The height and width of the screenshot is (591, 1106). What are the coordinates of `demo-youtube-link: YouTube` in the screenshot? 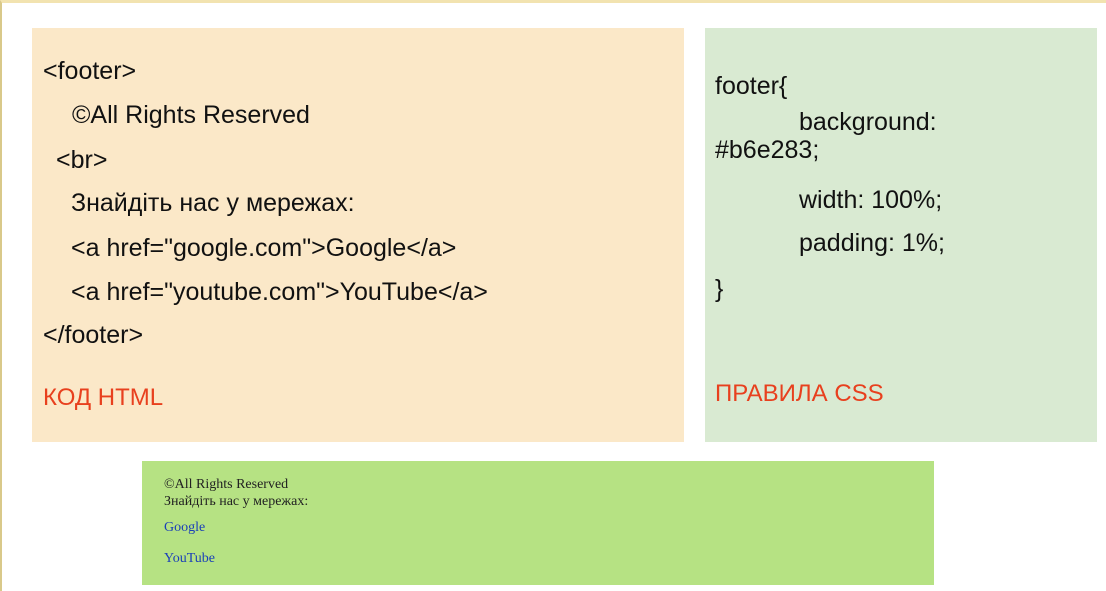 It's located at (189, 559).